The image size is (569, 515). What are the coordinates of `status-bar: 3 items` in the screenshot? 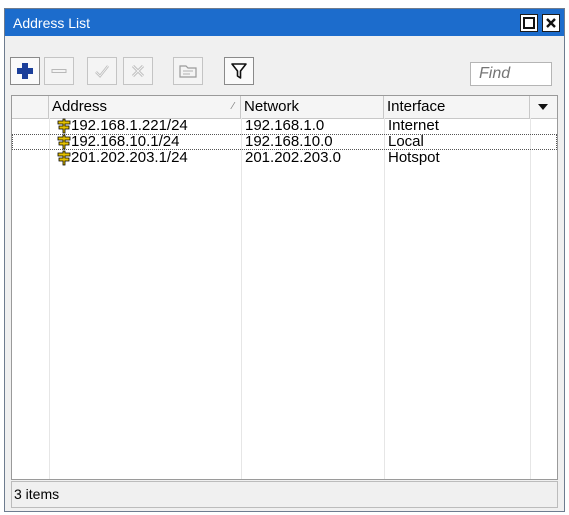 It's located at (284, 494).